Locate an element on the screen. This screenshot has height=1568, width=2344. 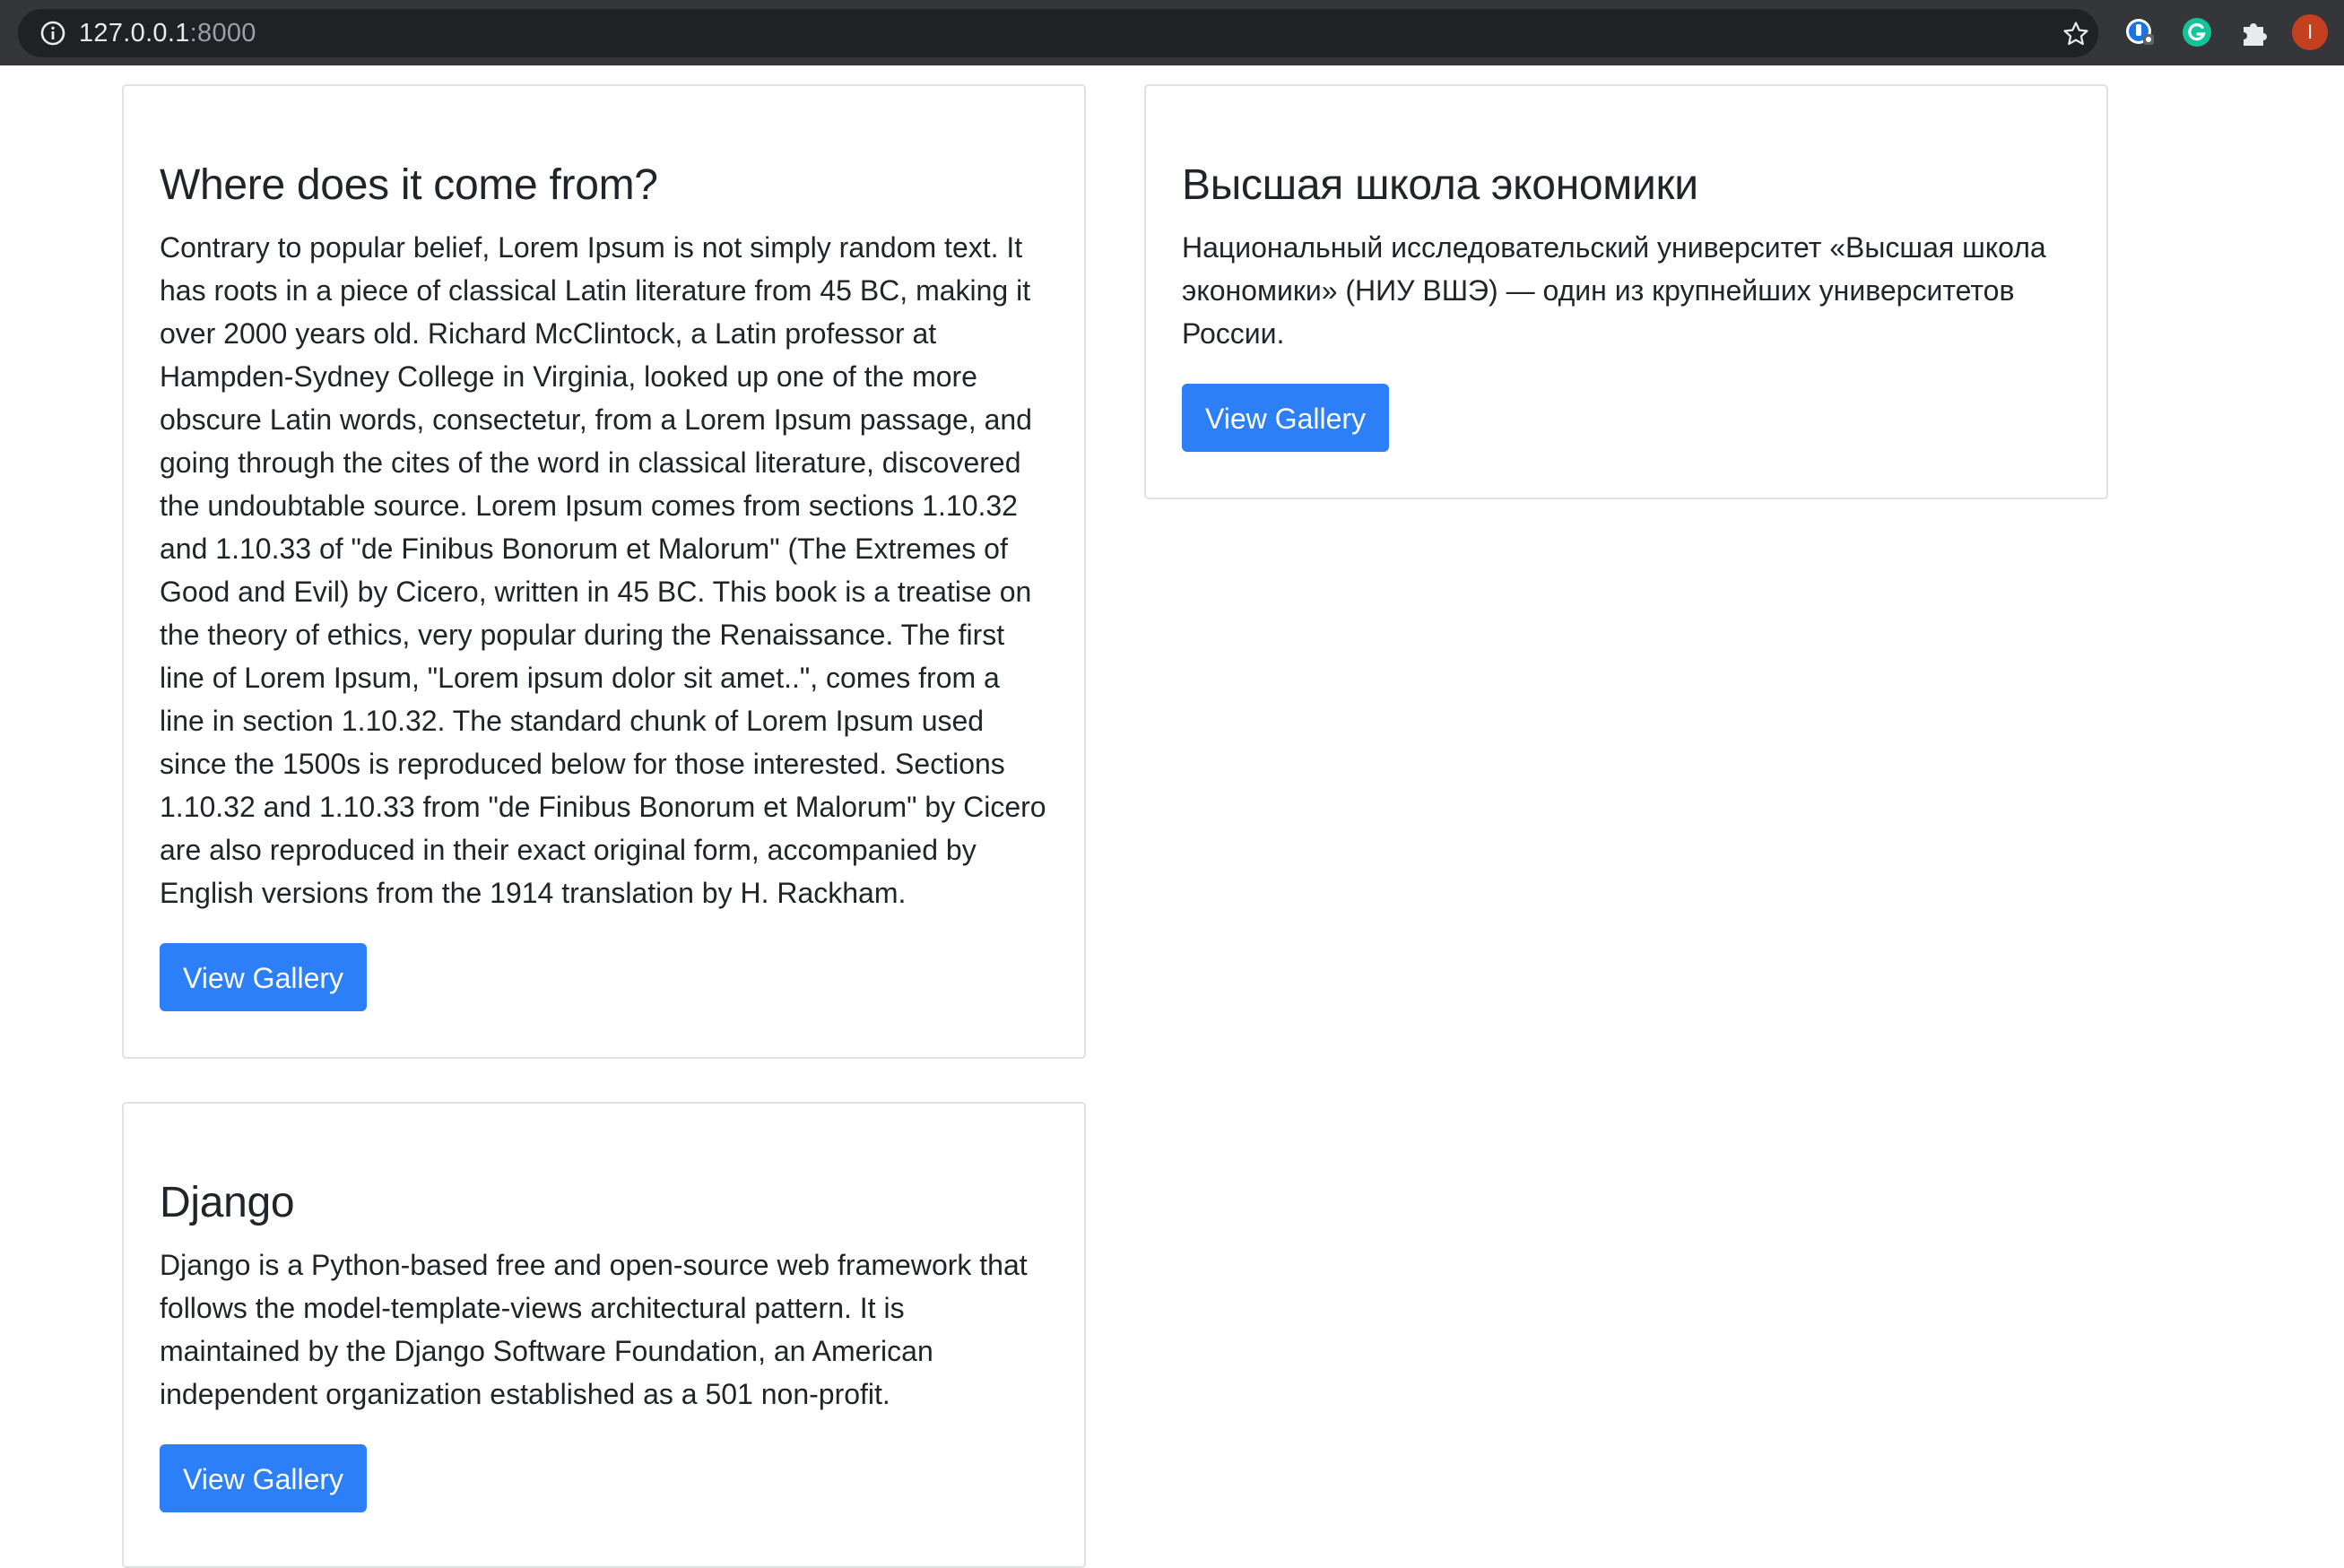
address-bar: 127.0.0.1:8000 is located at coordinates (1058, 33).